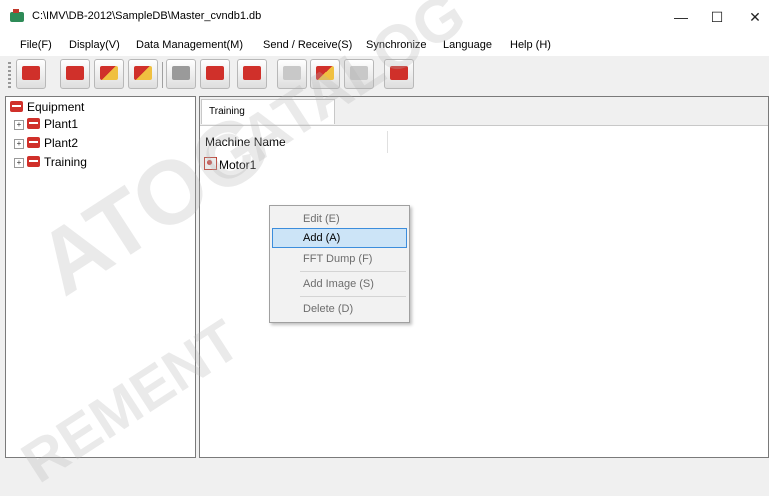  What do you see at coordinates (384, 469) in the screenshot?
I see `status-bar` at bounding box center [384, 469].